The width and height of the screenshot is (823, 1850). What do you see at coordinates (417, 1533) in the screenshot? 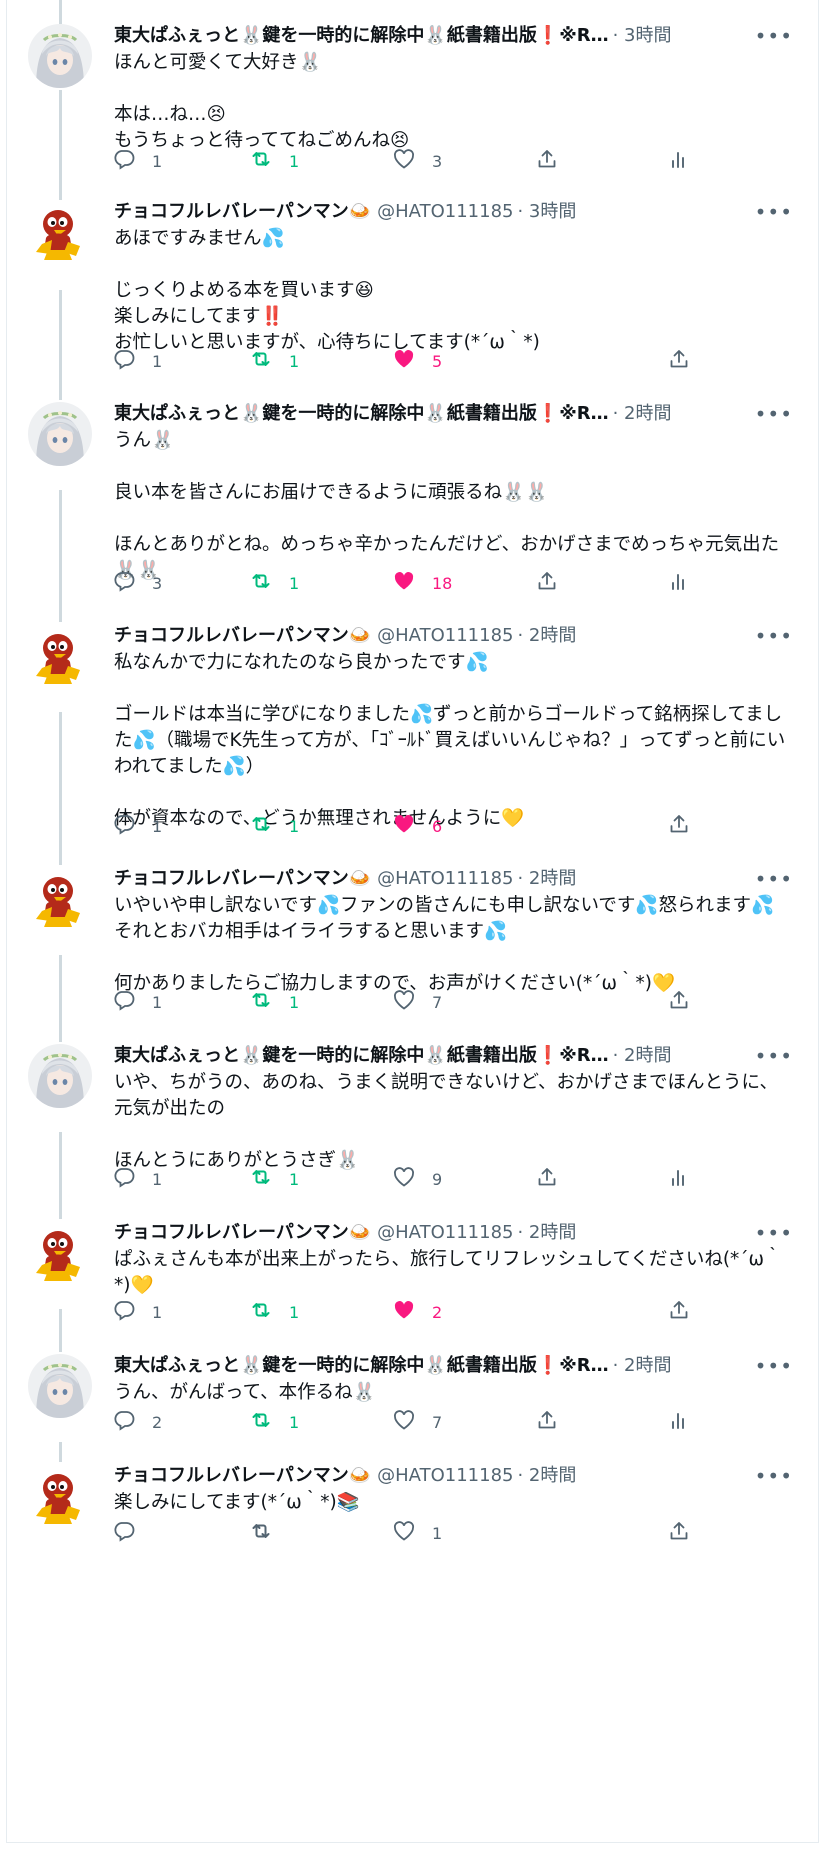
I see `like-button: 1` at bounding box center [417, 1533].